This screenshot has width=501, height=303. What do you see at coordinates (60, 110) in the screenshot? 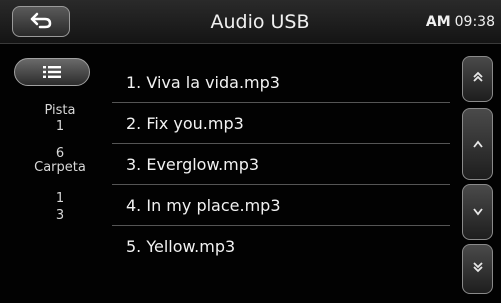
I see `track-label: Pista` at bounding box center [60, 110].